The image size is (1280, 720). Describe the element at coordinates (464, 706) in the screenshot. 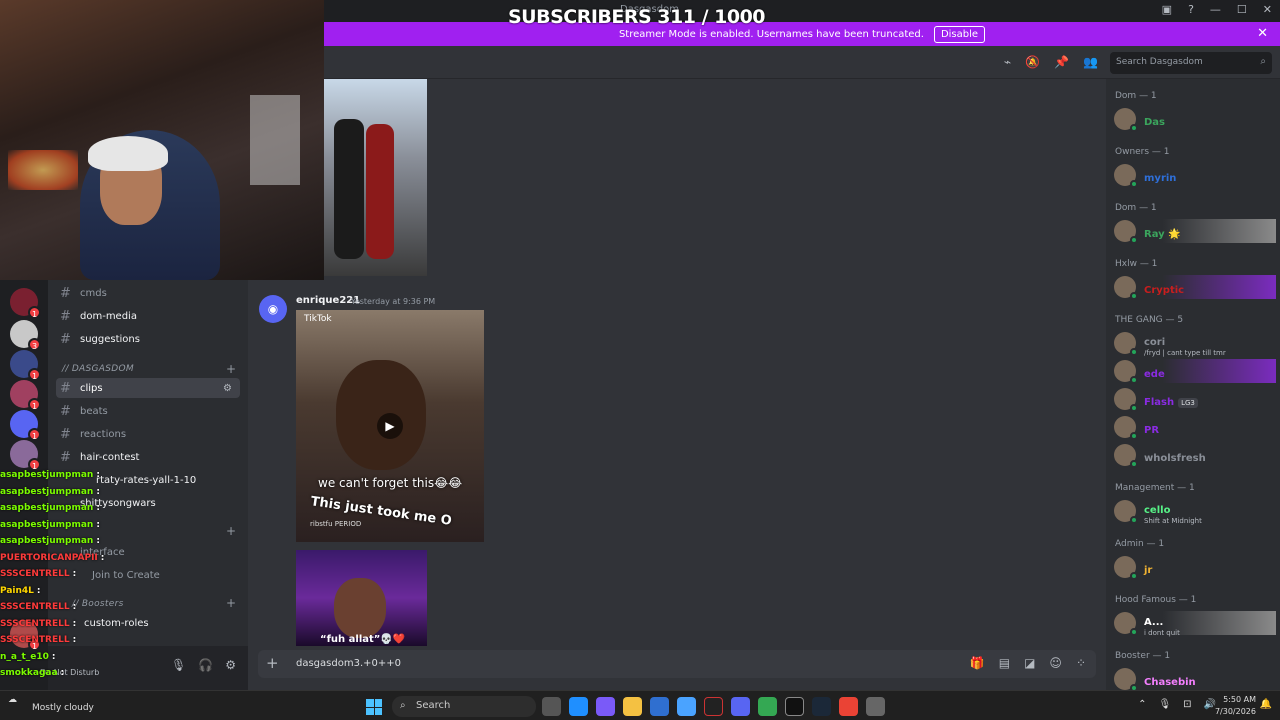

I see `taskbar-search: ⌕ Search` at that location.